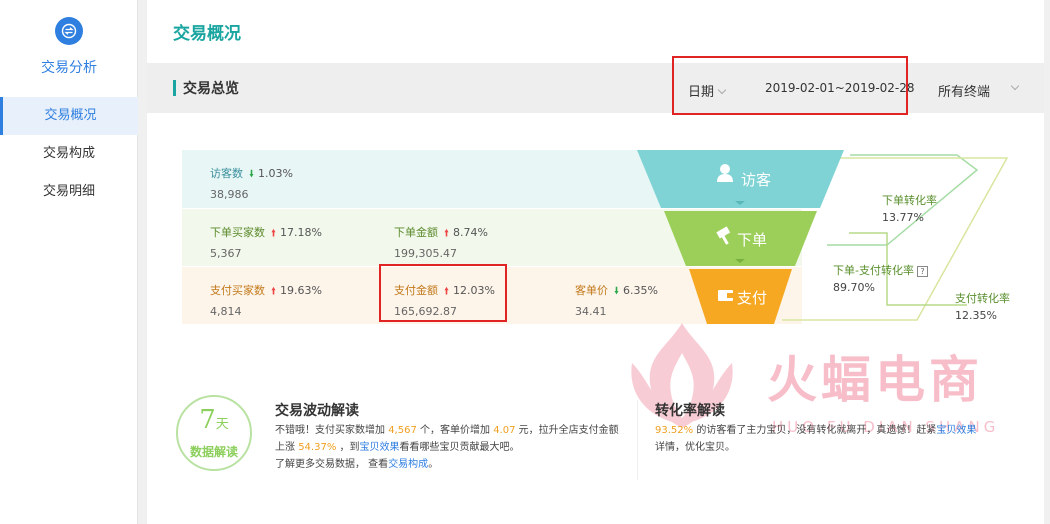 The width and height of the screenshot is (1050, 524). Describe the element at coordinates (266, 300) in the screenshot. I see `stat-pay-buyers: 支付买家数 🠙 19.63% 4,814` at that location.